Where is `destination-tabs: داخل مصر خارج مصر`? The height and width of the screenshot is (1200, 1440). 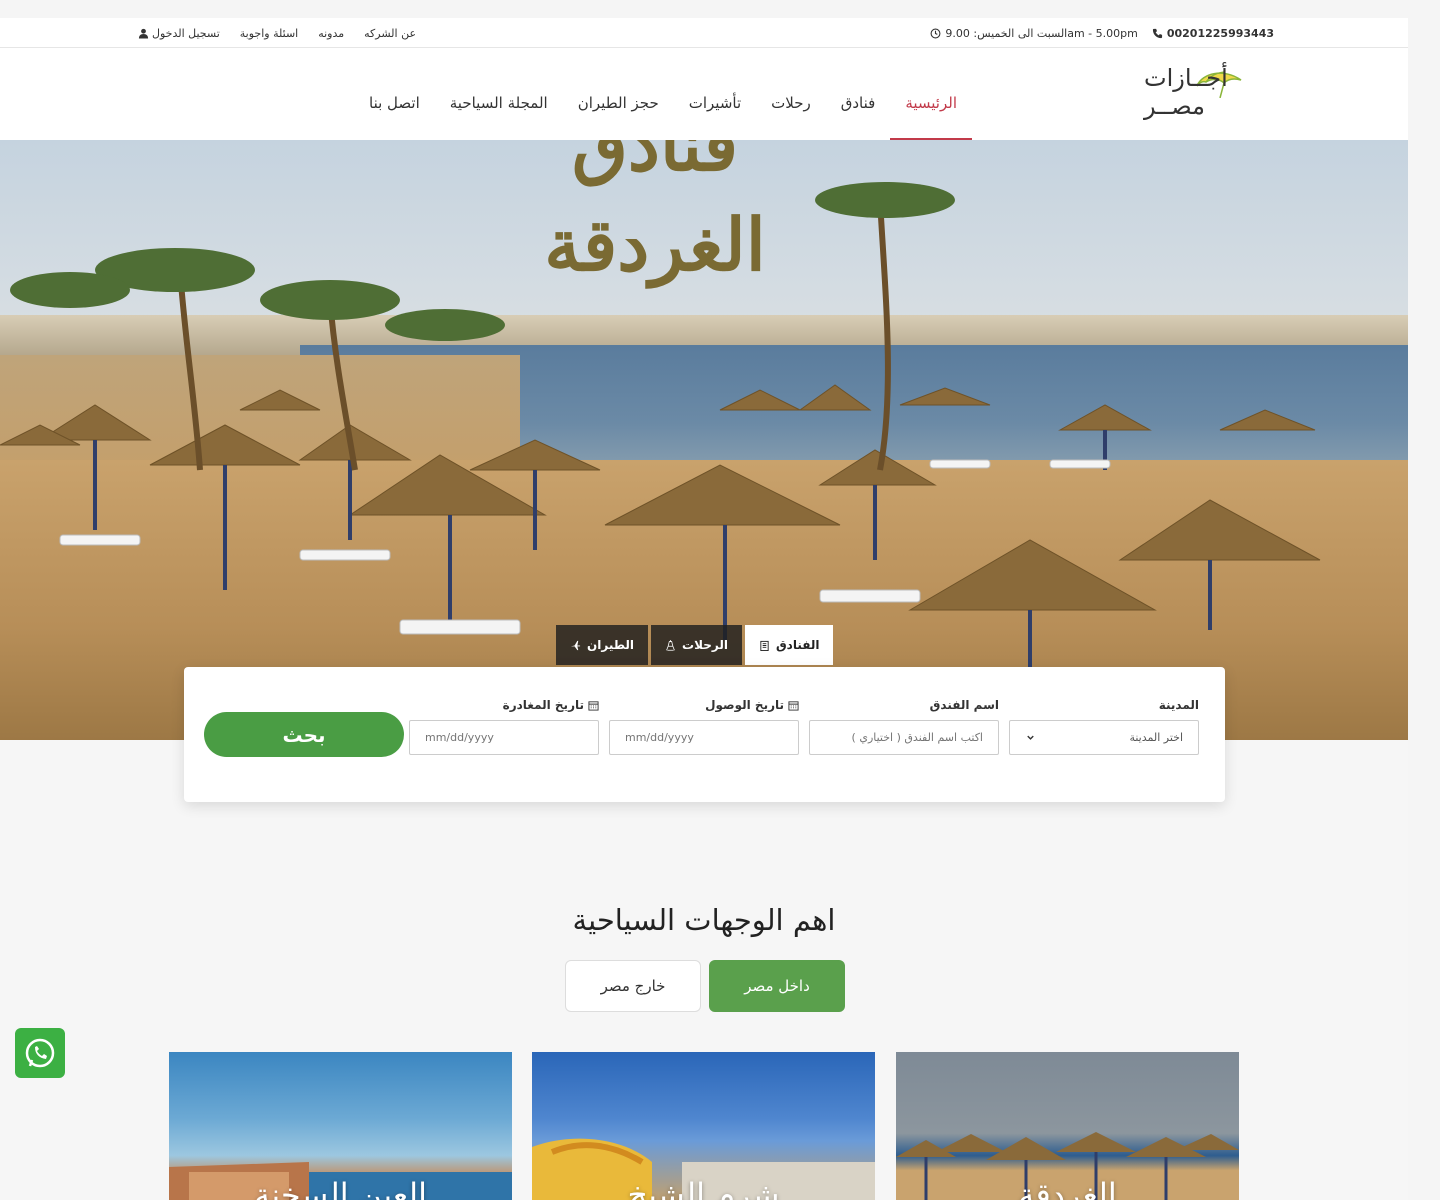 destination-tabs: داخل مصر خارج مصر is located at coordinates (705, 986).